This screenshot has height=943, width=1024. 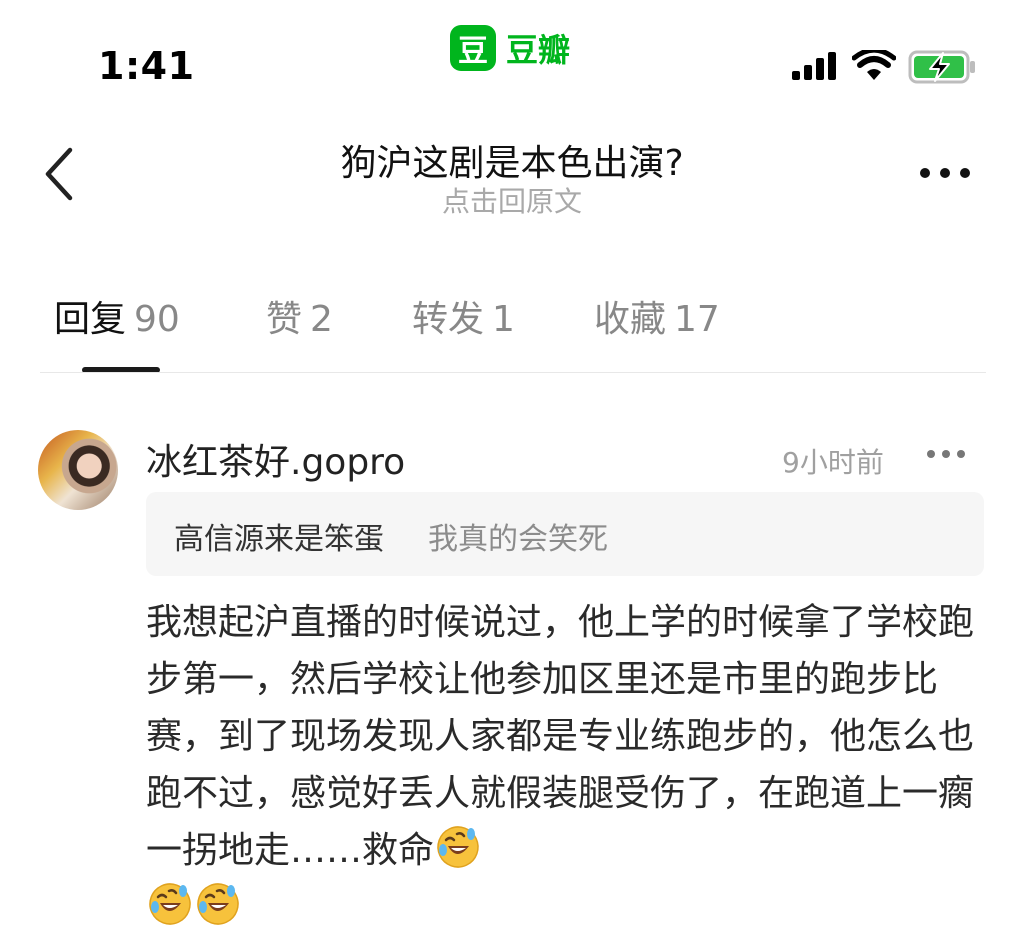 I want to click on tab-label: 转发, so click(x=448, y=319).